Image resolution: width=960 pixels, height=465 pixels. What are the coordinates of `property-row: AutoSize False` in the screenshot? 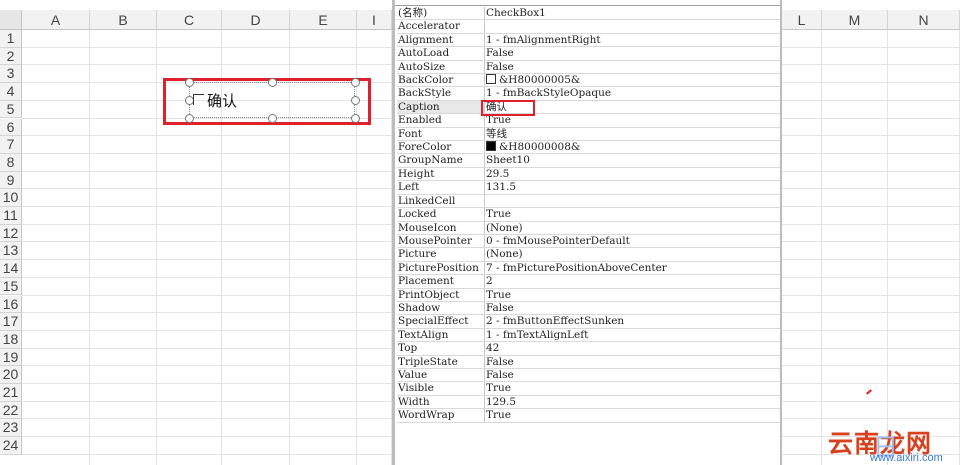 It's located at (588, 67).